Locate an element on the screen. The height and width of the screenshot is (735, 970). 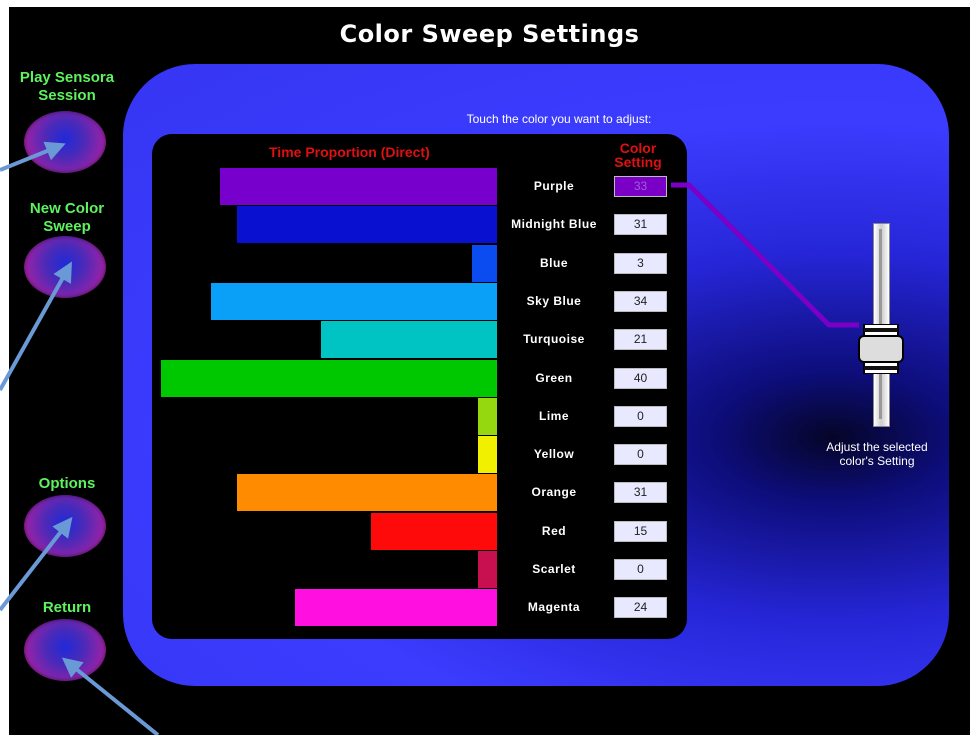
arrow-to-return-button is located at coordinates (110, 696).